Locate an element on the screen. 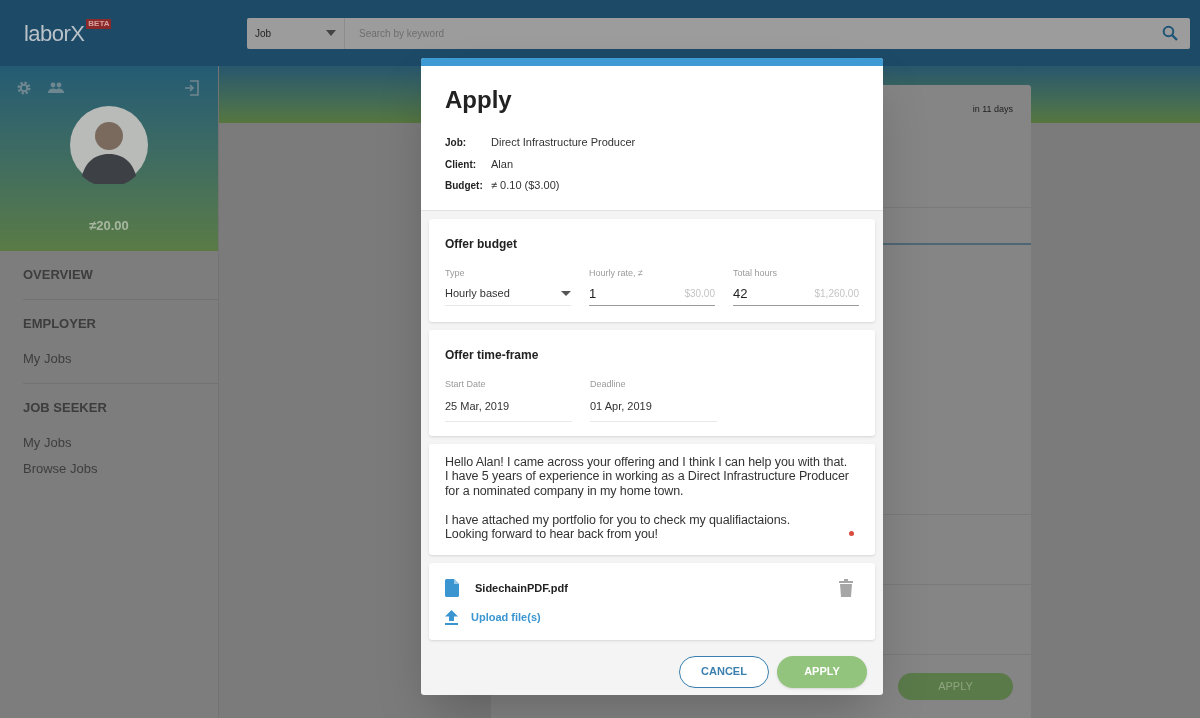 This screenshot has height=718, width=1200. trash-icon is located at coordinates (846, 588).